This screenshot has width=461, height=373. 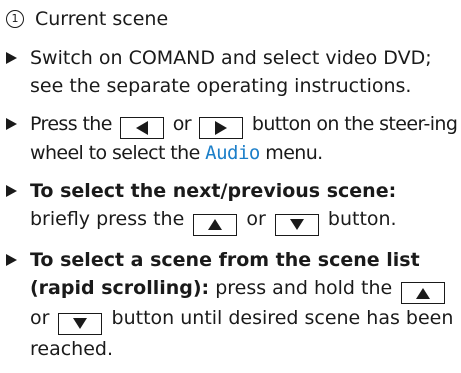 What do you see at coordinates (142, 128) in the screenshot?
I see `left-arrow-key-icon` at bounding box center [142, 128].